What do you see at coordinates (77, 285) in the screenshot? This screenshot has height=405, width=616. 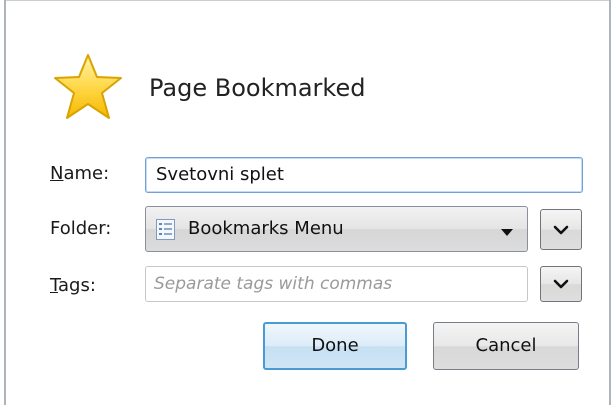 I see `tags-label-rest: ags:` at bounding box center [77, 285].